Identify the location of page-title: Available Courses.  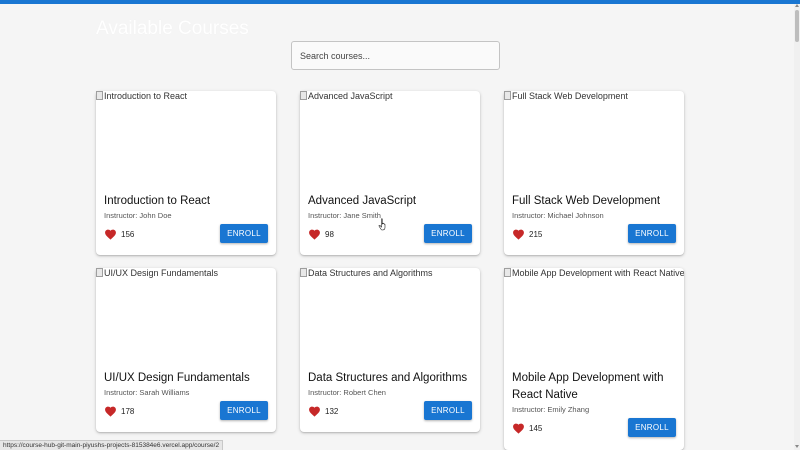
(172, 28).